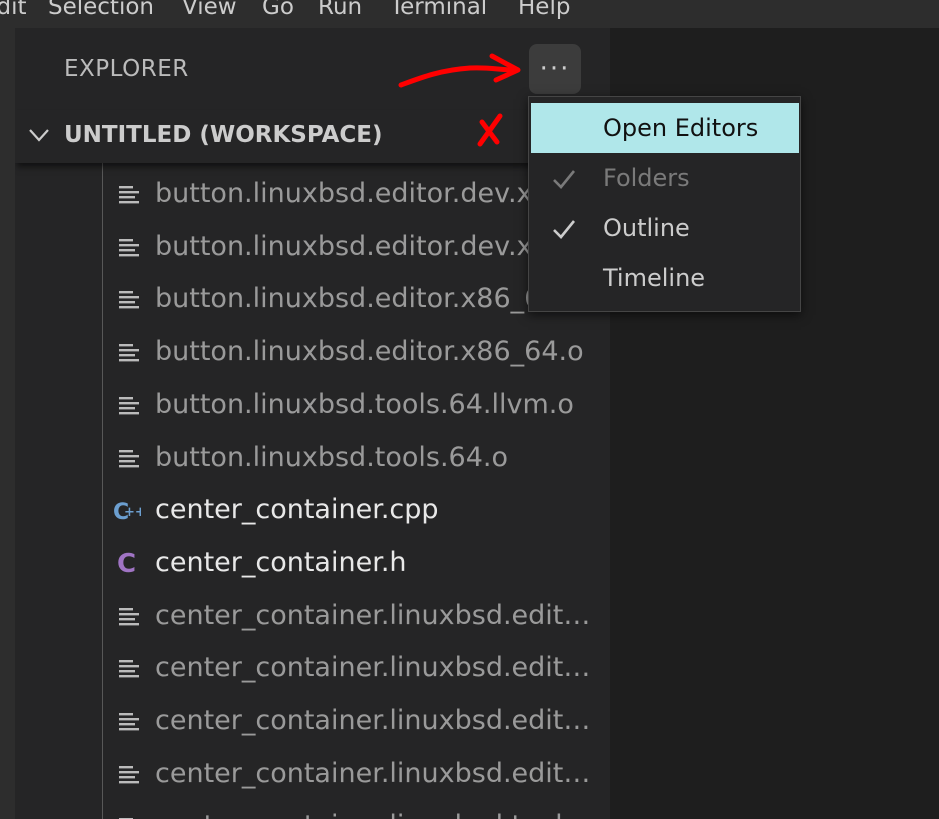 Image resolution: width=939 pixels, height=819 pixels. What do you see at coordinates (646, 228) in the screenshot?
I see `menu-item-label: Outline` at bounding box center [646, 228].